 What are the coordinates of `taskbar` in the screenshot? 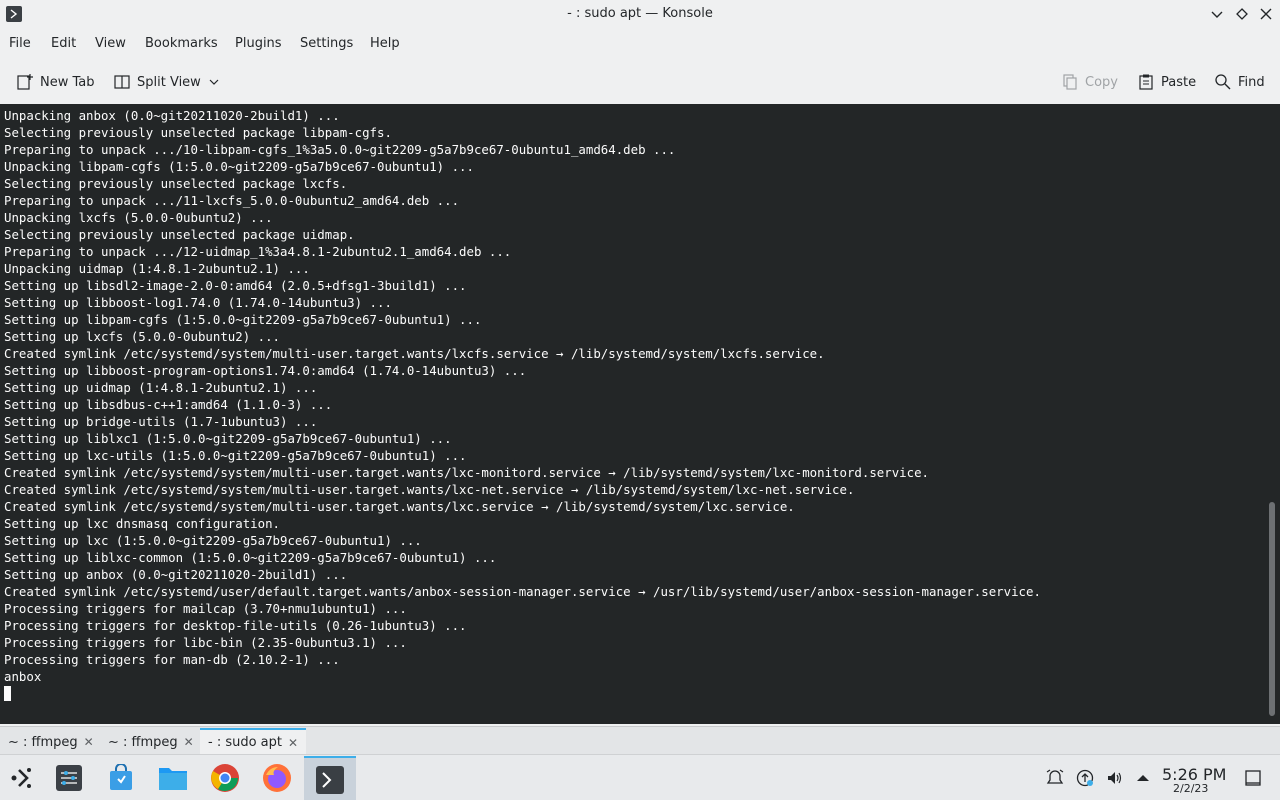 It's located at (640, 777).